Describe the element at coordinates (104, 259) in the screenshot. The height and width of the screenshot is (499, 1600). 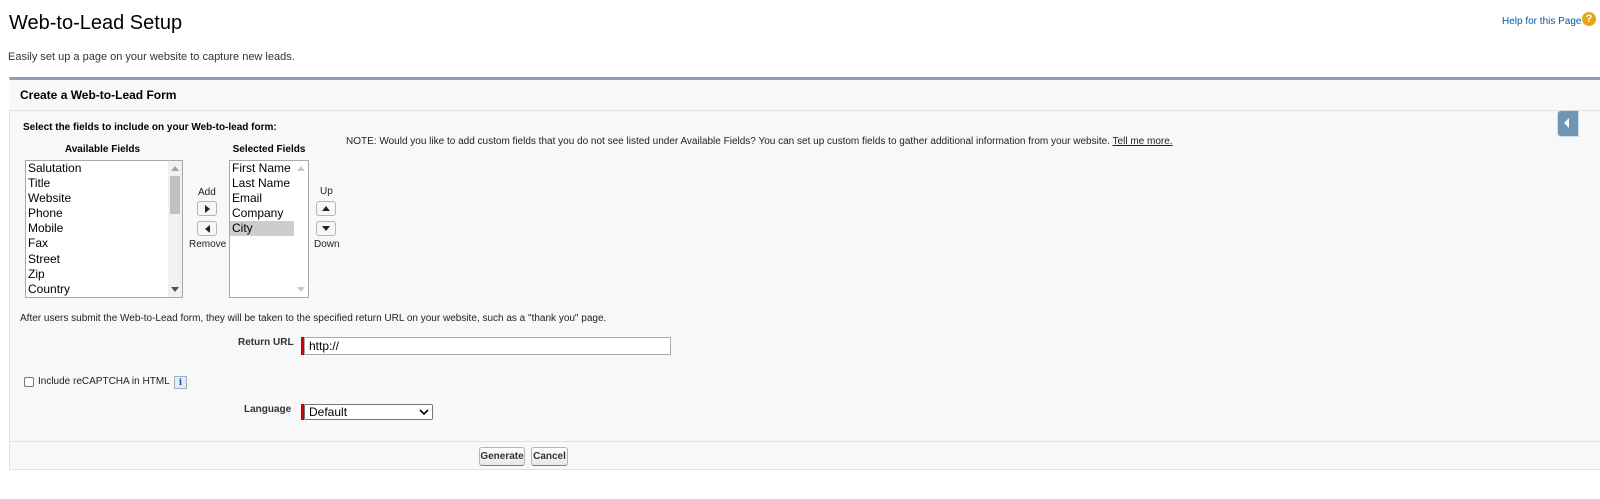
I see `available-field-option: Street` at that location.